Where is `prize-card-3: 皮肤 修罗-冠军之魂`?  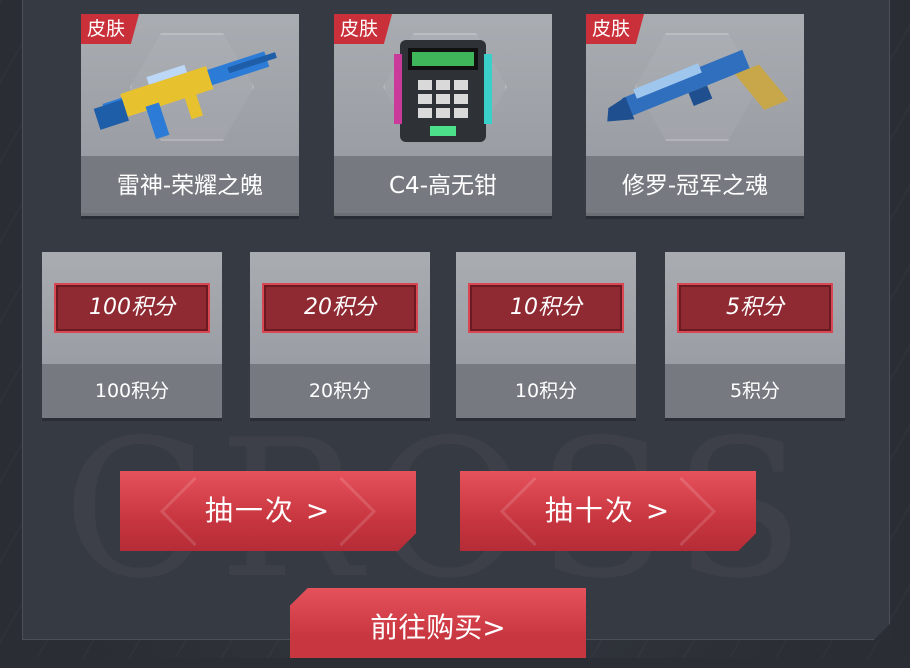
prize-card-3: 皮肤 修罗-冠军之魂 is located at coordinates (695, 115).